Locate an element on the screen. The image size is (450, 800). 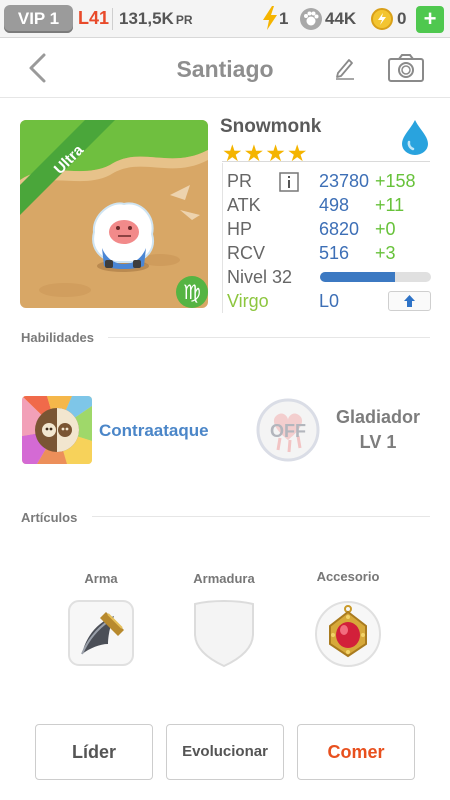
camera-icon is located at coordinates (406, 68).